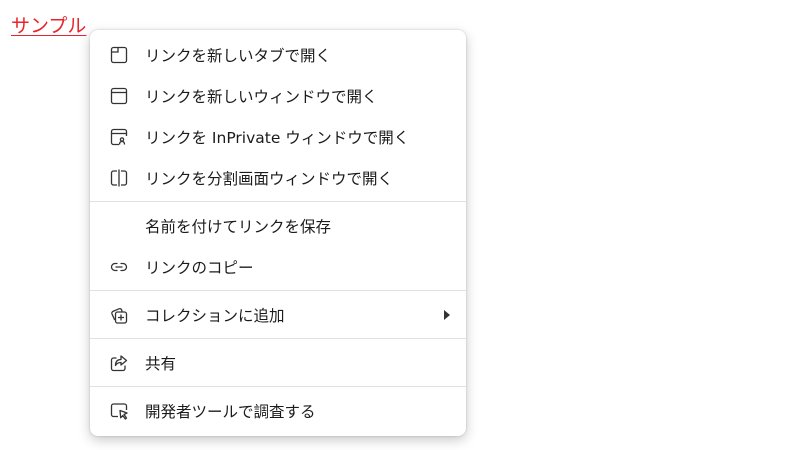  Describe the element at coordinates (119, 96) in the screenshot. I see `new-window-icon` at that location.